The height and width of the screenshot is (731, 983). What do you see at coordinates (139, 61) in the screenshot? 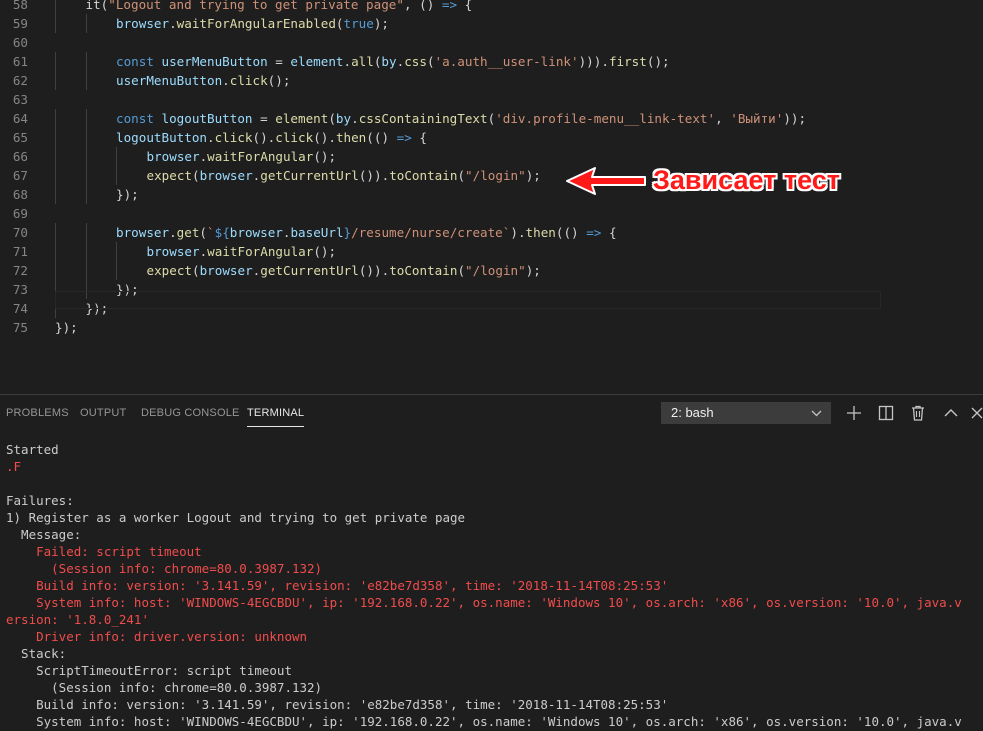
I see `code-token: const` at bounding box center [139, 61].